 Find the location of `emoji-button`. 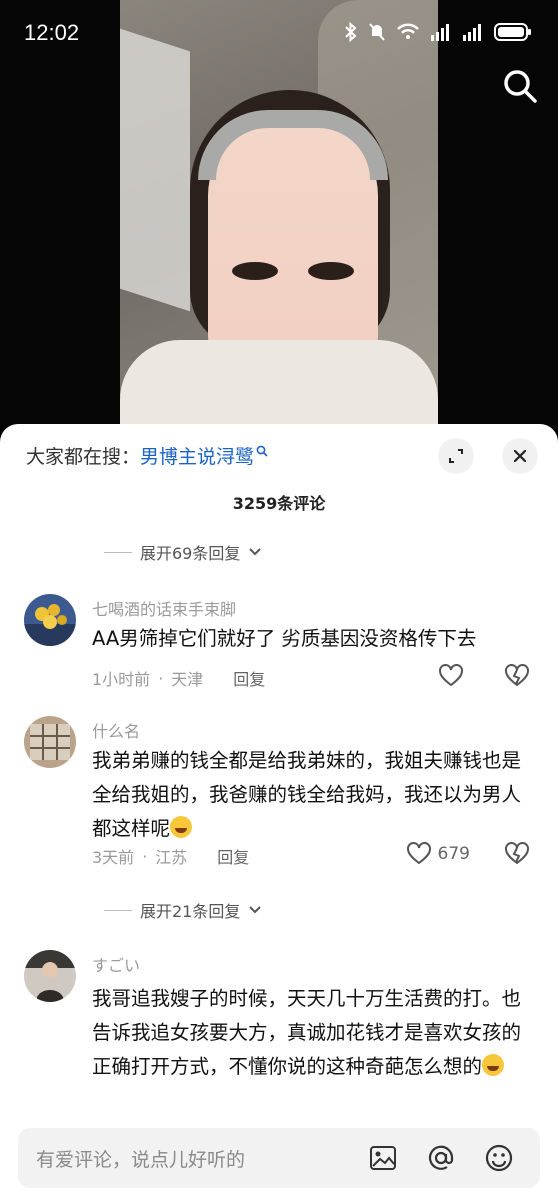

emoji-button is located at coordinates (499, 1158).